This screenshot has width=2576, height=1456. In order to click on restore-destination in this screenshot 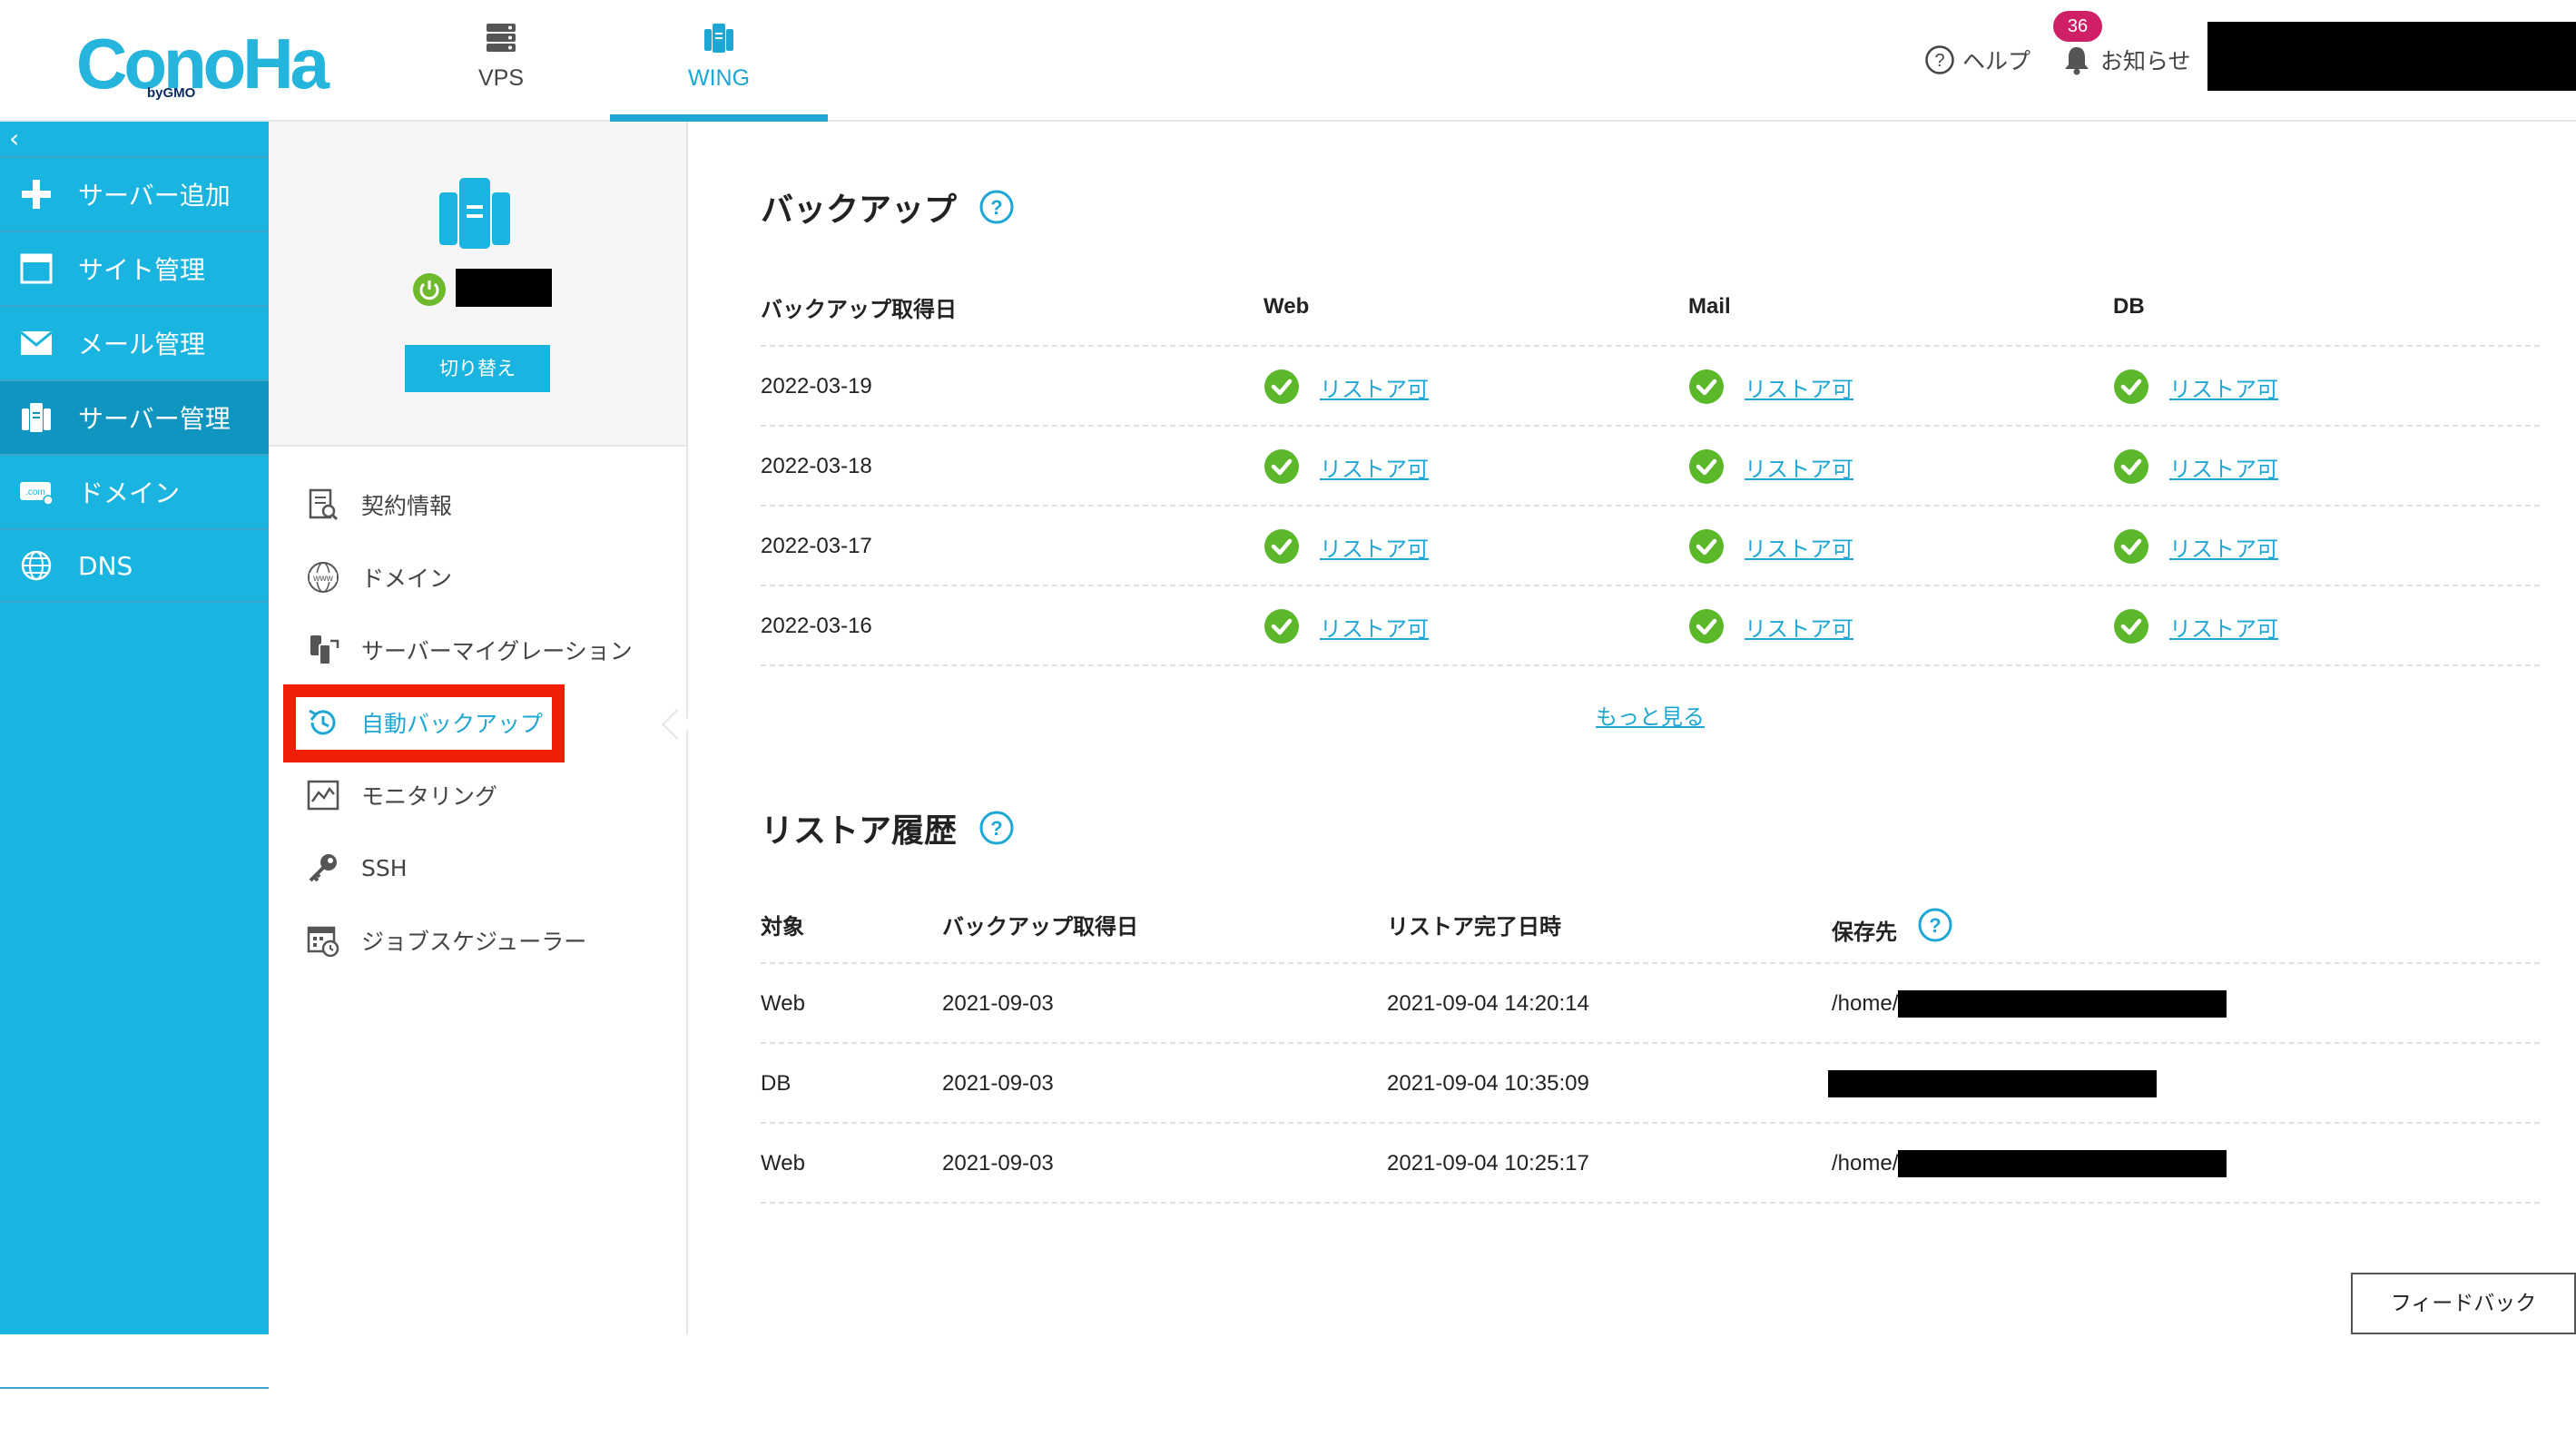, I will do `click(1992, 1084)`.